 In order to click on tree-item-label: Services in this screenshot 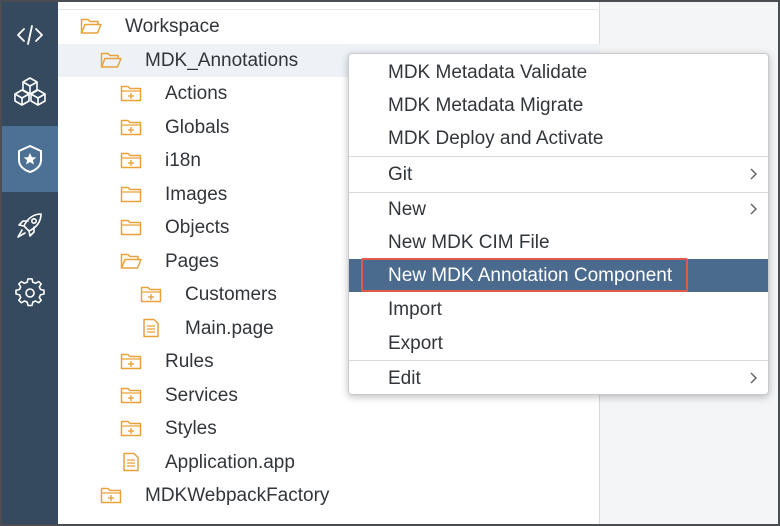, I will do `click(201, 395)`.